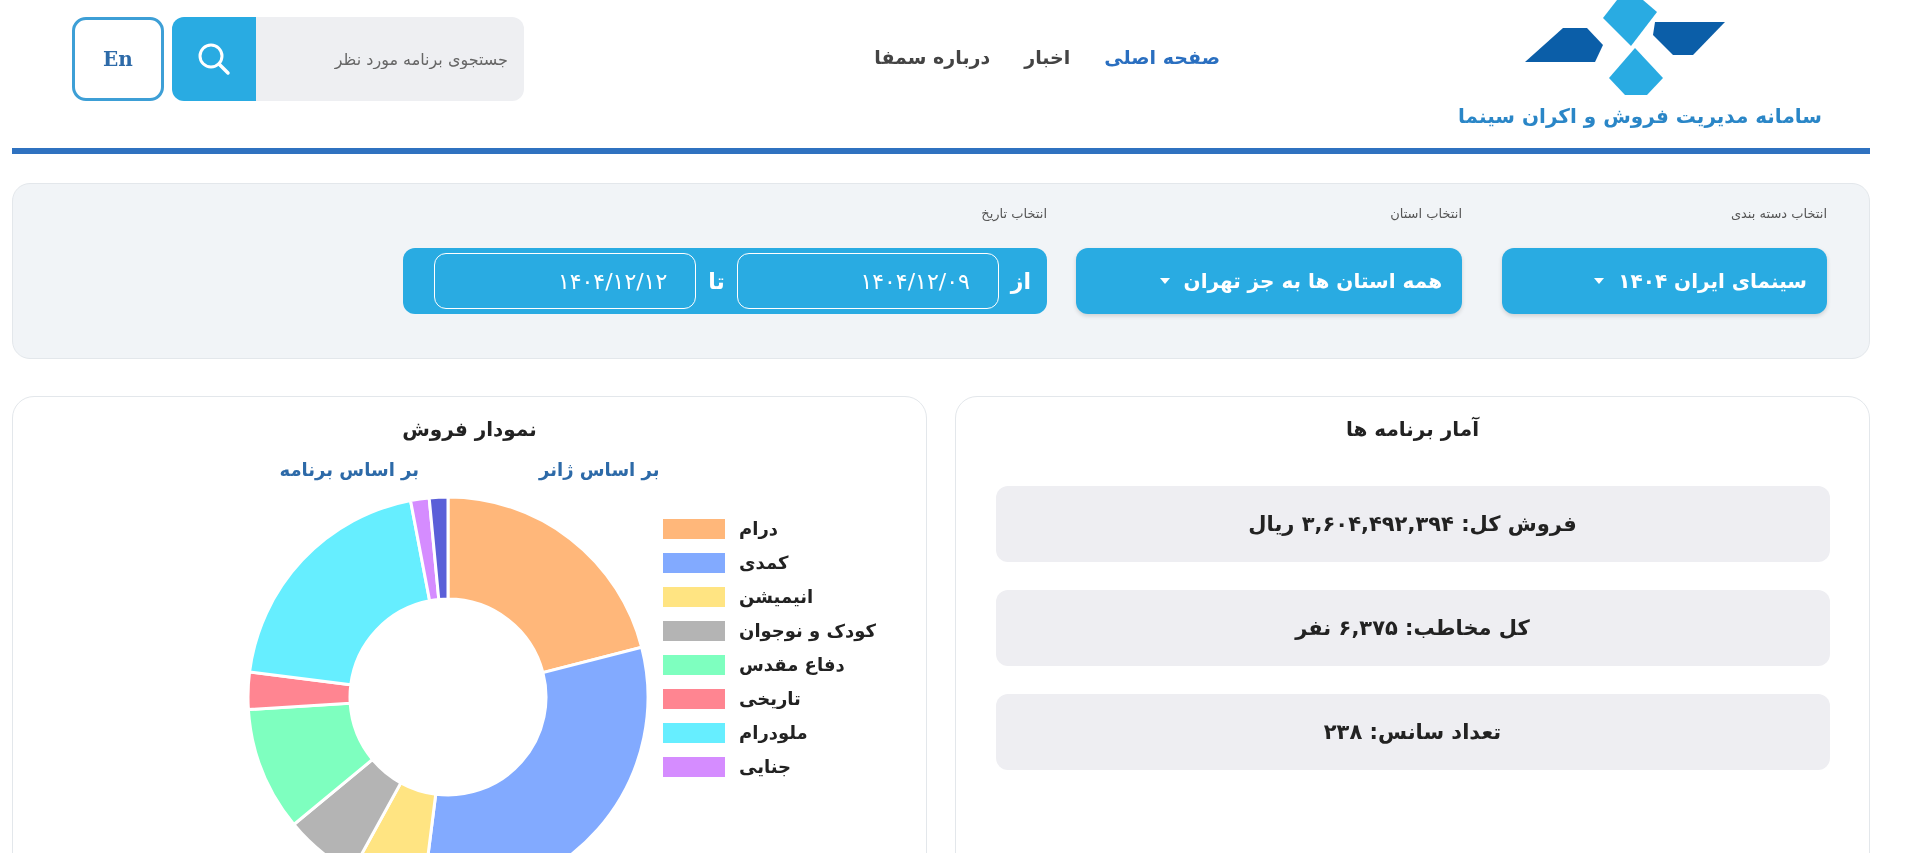 This screenshot has width=1920, height=853. What do you see at coordinates (469, 429) in the screenshot?
I see `card-title: نمودار فروش` at bounding box center [469, 429].